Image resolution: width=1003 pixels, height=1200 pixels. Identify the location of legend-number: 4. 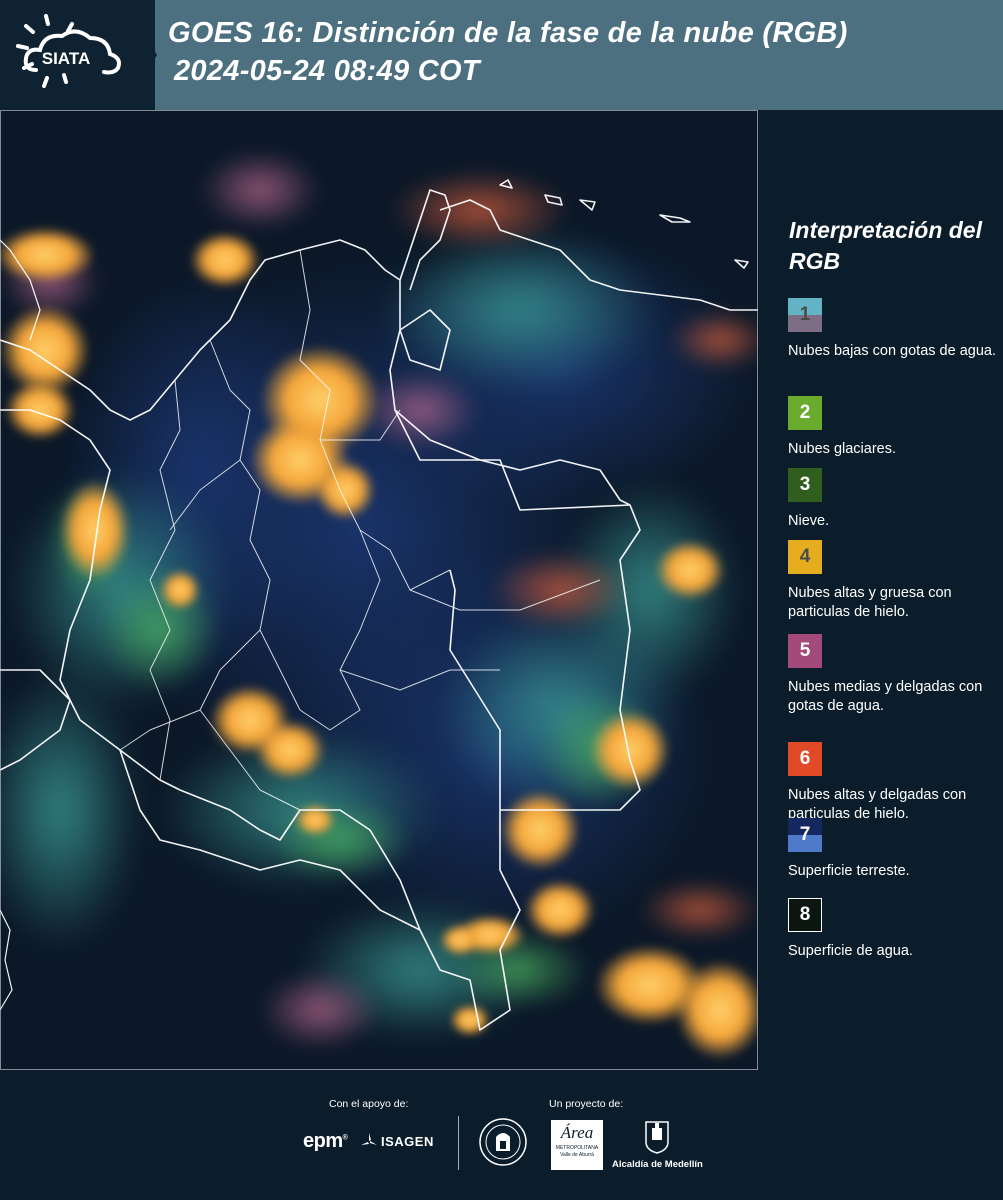
(805, 556).